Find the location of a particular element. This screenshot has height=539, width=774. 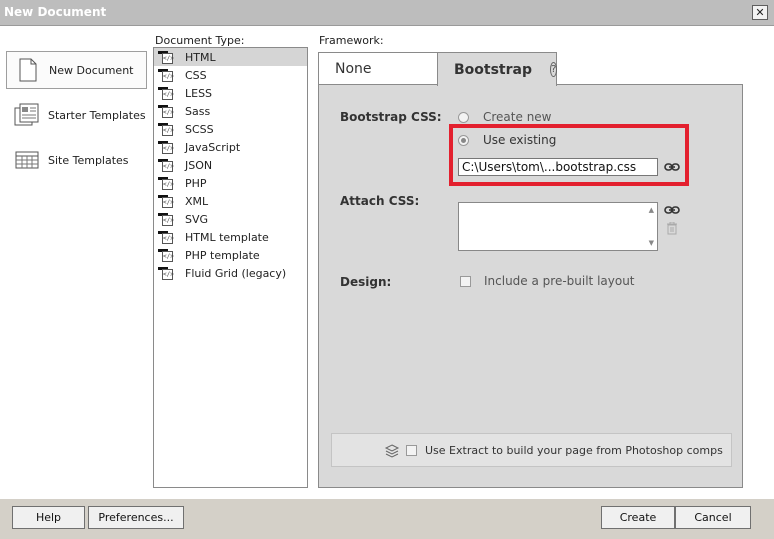

attach-css-label: Attach CSS: is located at coordinates (380, 201).